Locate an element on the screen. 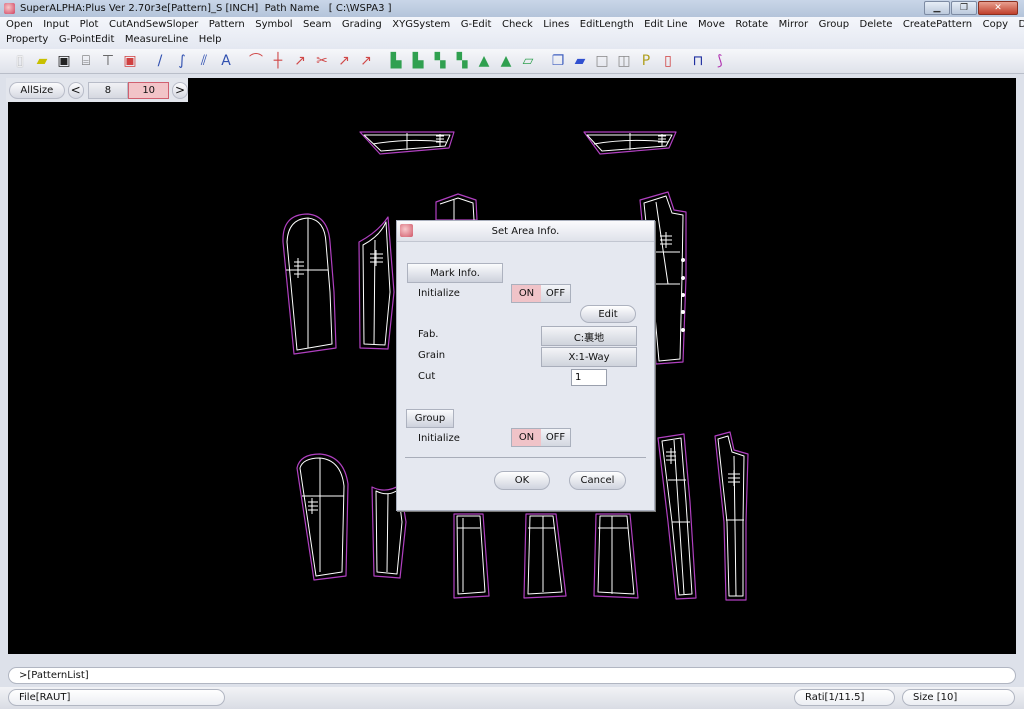  layer-icon: ❐ is located at coordinates (558, 61).